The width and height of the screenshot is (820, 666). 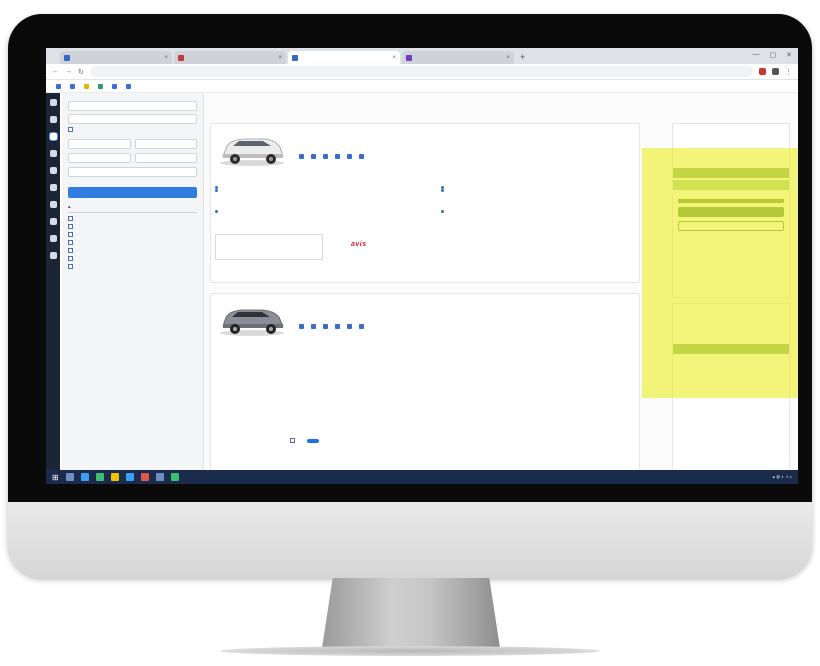 What do you see at coordinates (425, 381) in the screenshot?
I see `car-result-card` at bounding box center [425, 381].